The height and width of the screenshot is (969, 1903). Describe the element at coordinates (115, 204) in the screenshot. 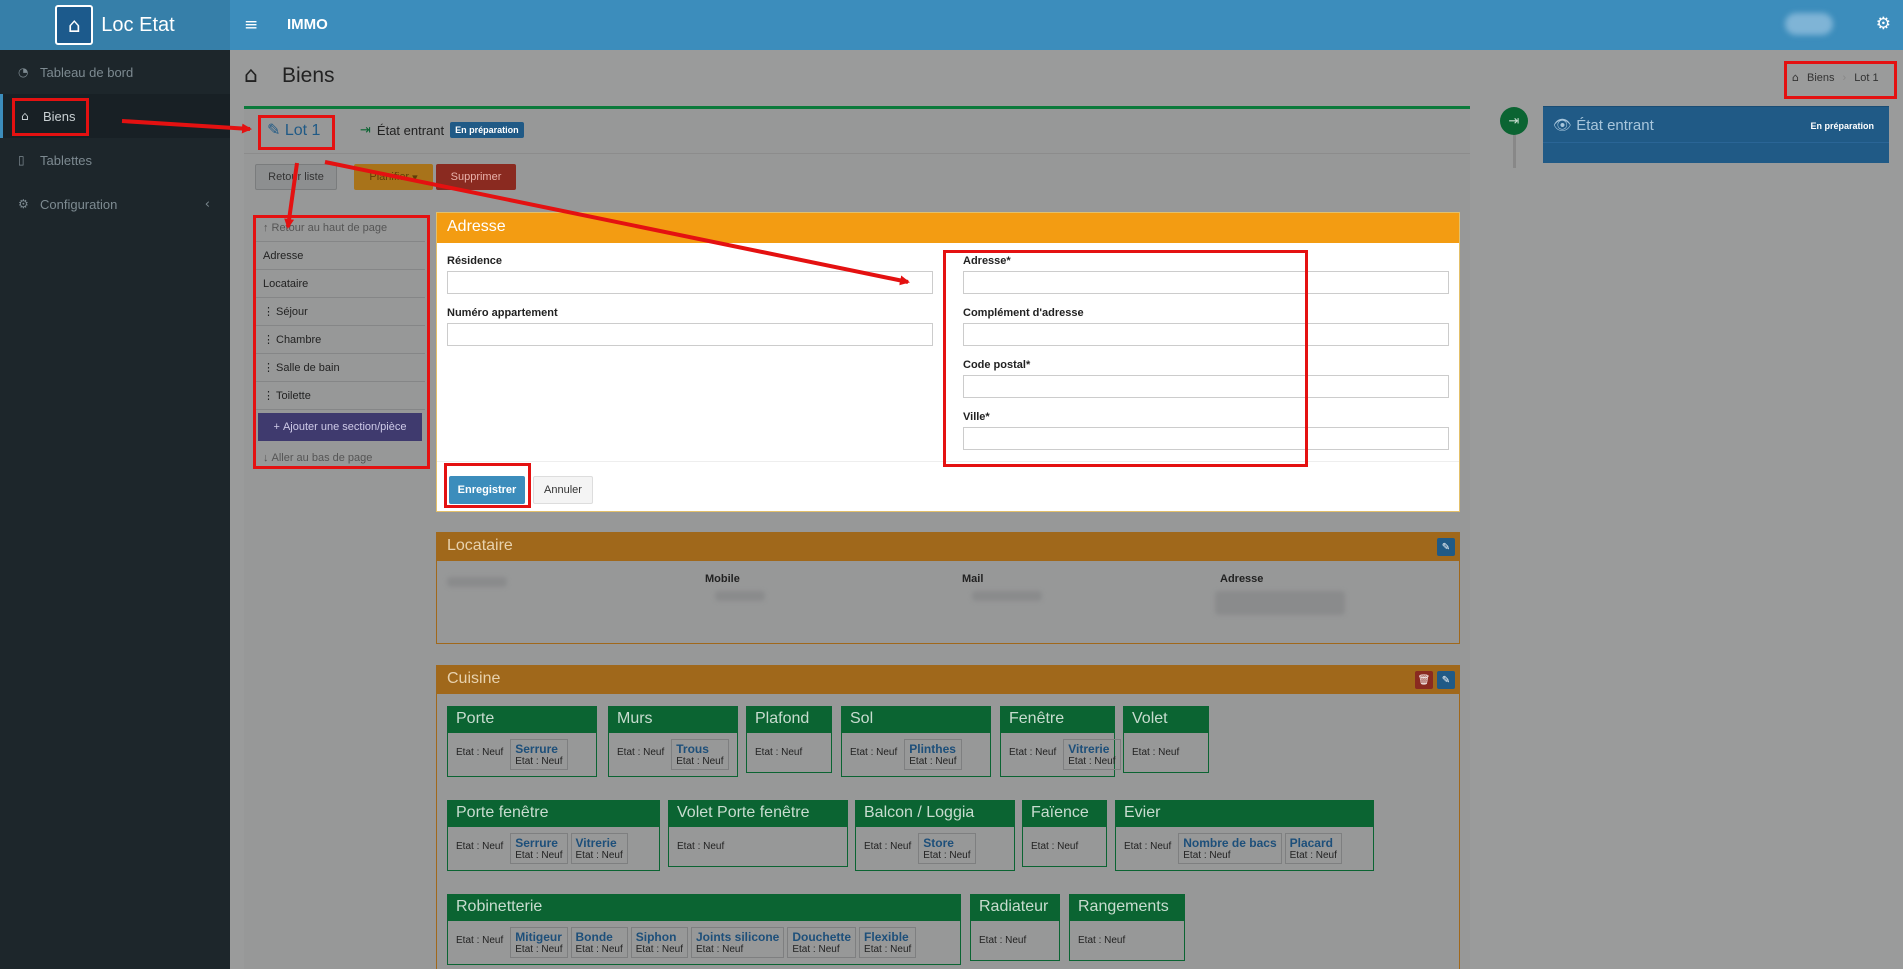

I see `sidebar-item-configuration: ⚙ Configuration ‹` at that location.